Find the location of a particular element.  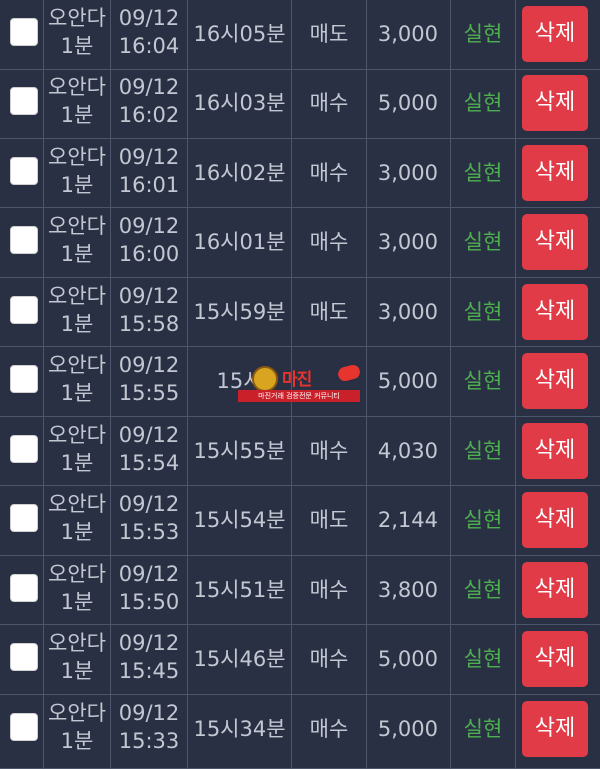

minute-cell: 15시55분 is located at coordinates (240, 451).